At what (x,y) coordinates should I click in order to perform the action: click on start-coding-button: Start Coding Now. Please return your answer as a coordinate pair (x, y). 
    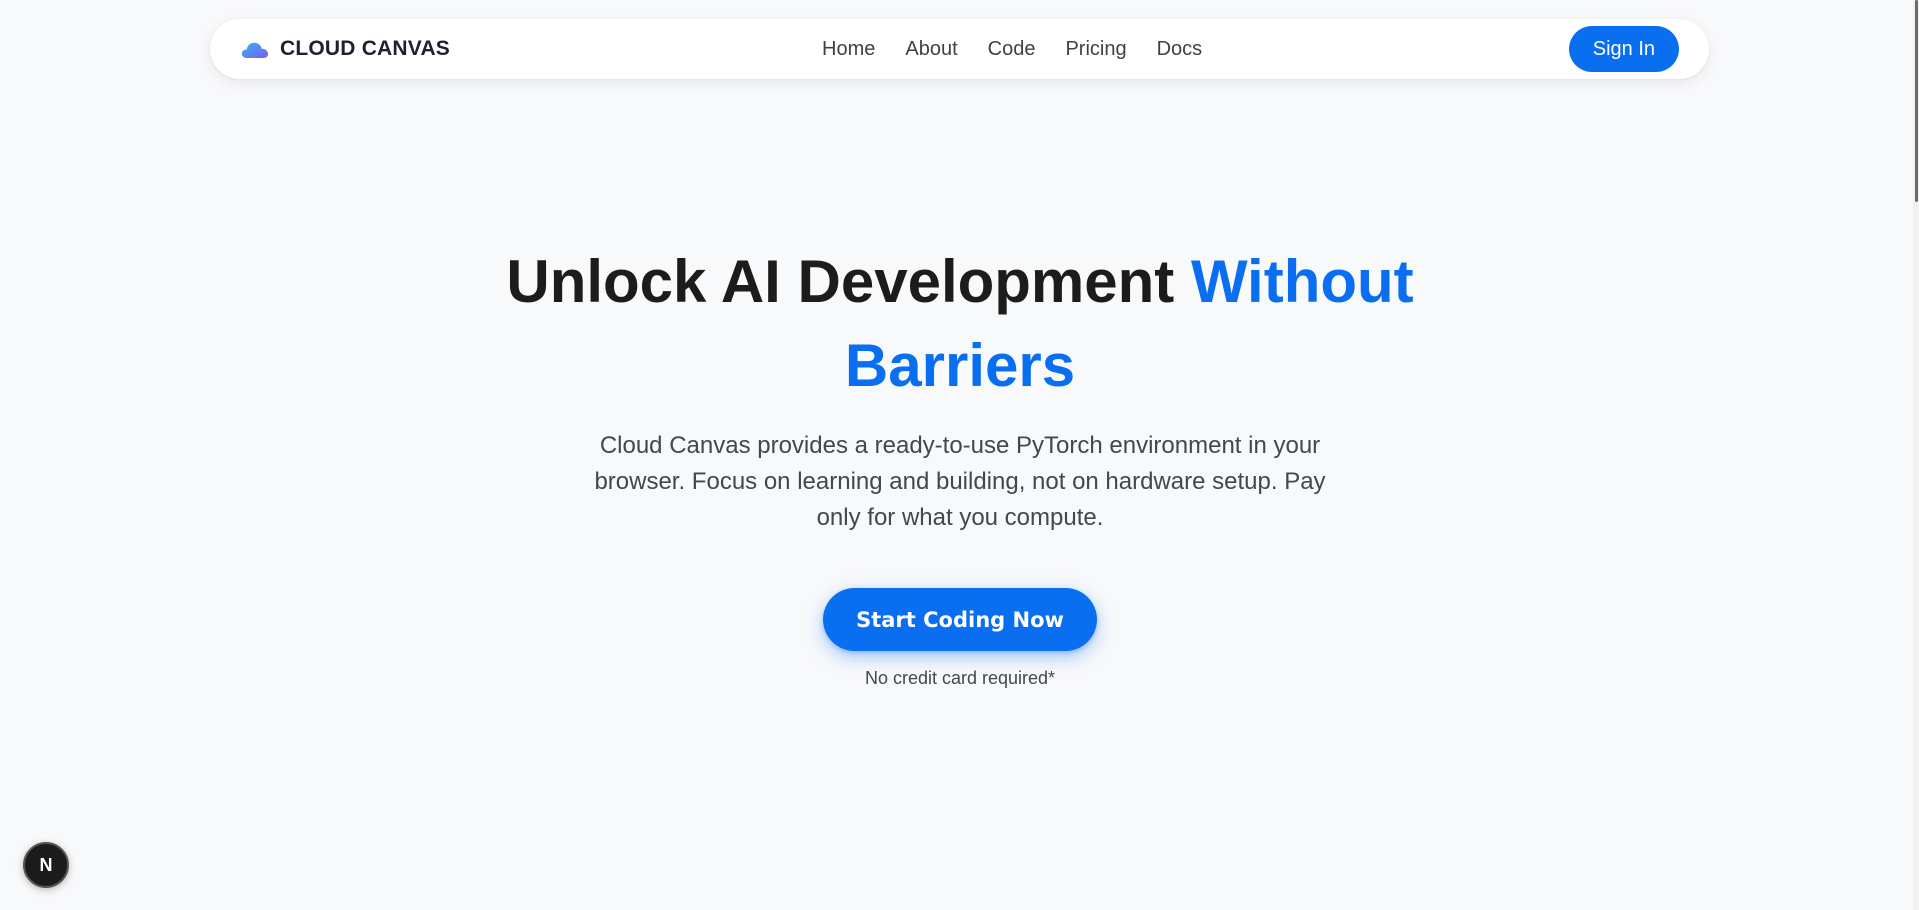
    Looking at the image, I should click on (960, 619).